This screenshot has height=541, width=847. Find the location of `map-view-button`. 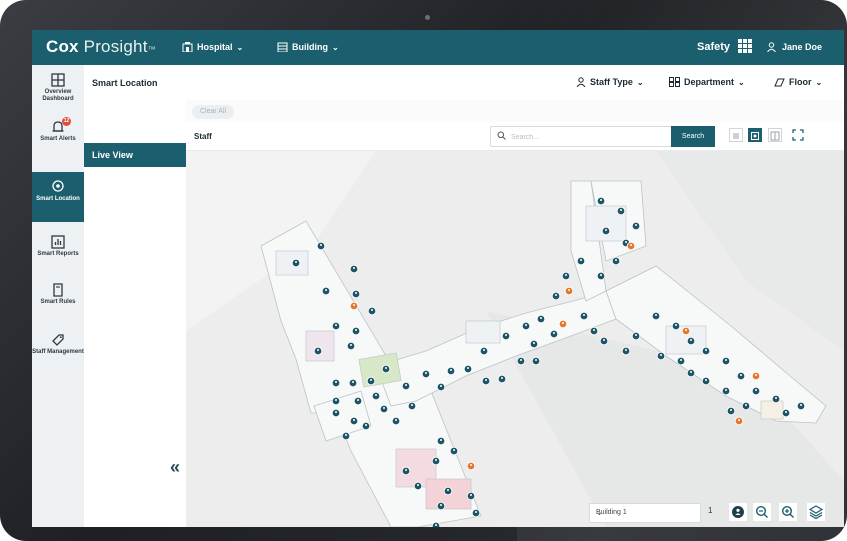

map-view-button is located at coordinates (755, 135).